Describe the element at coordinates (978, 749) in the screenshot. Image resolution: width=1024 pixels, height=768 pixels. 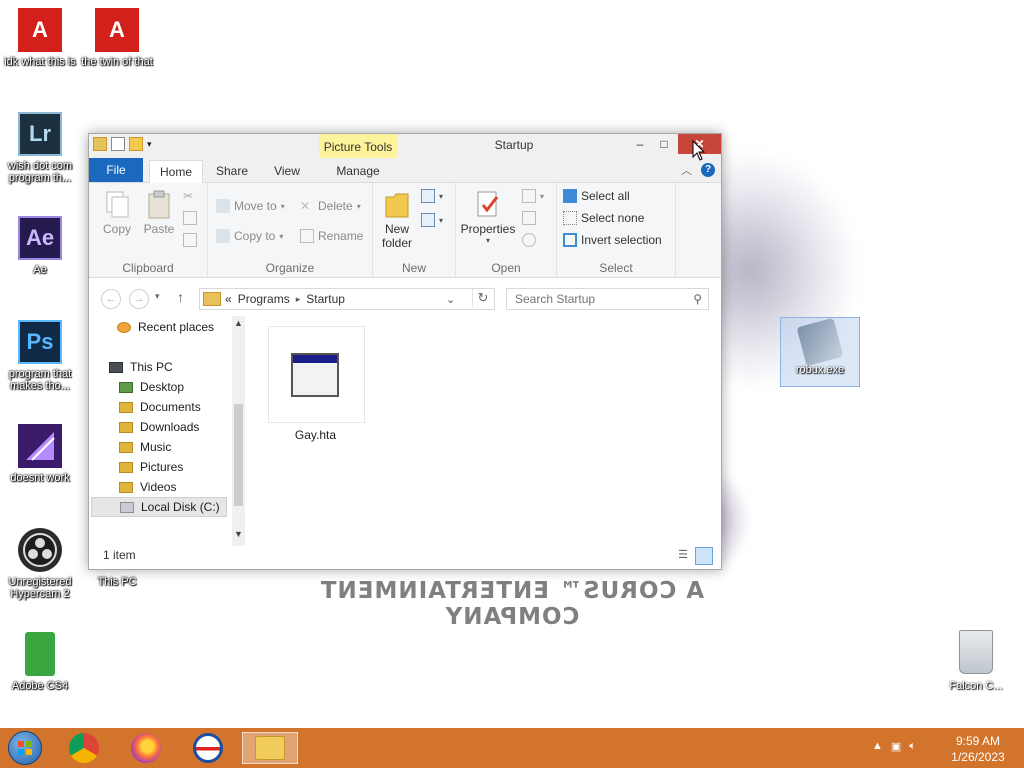
I see `clock: 9:59 AM 1/26/2023` at that location.